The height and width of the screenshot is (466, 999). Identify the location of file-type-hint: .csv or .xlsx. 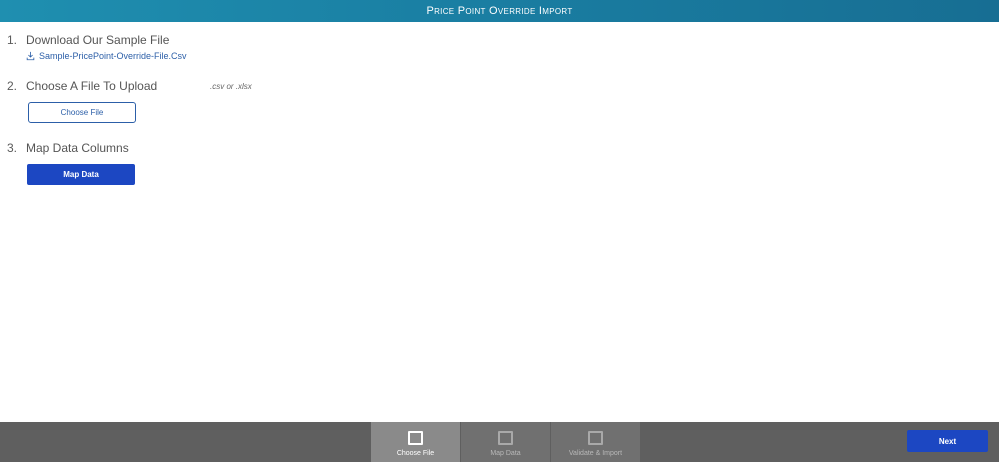
(231, 86).